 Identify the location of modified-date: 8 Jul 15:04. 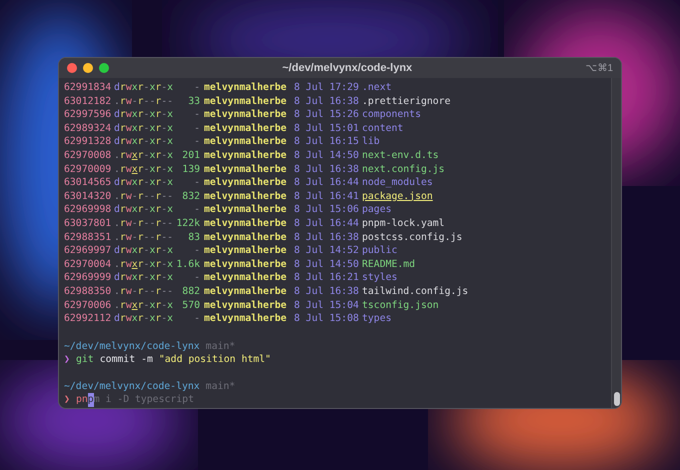
(327, 305).